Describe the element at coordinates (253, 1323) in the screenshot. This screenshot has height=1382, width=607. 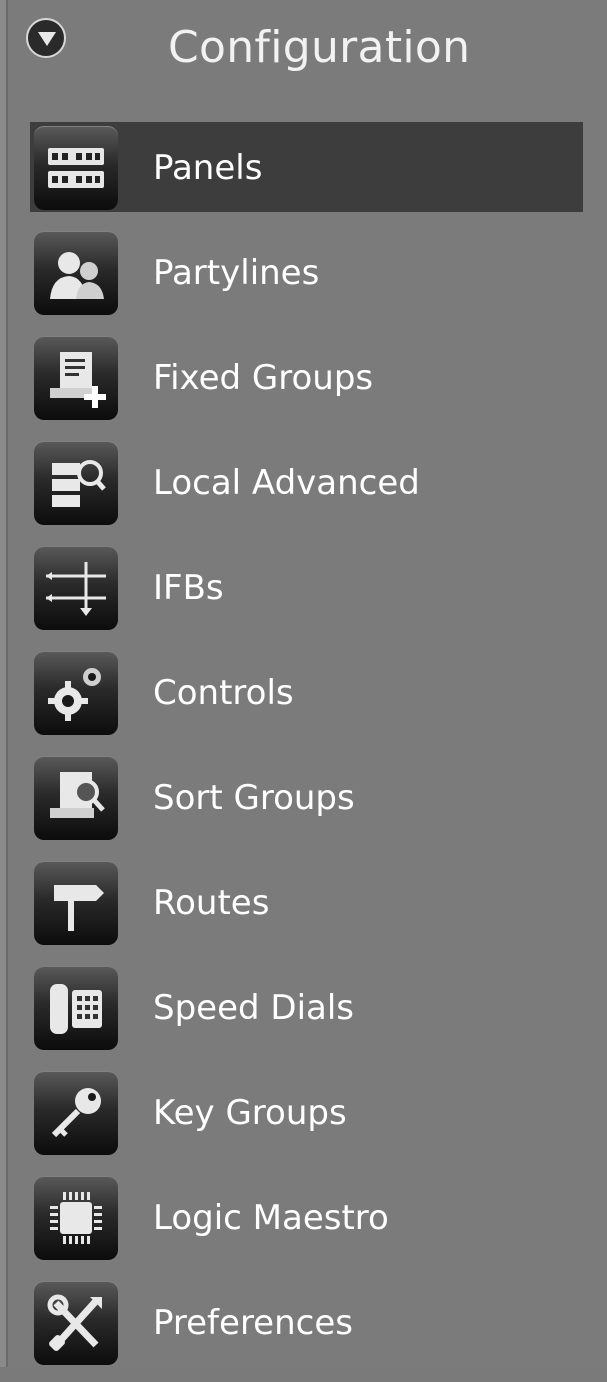
I see `menu-item-label: Preferences` at that location.